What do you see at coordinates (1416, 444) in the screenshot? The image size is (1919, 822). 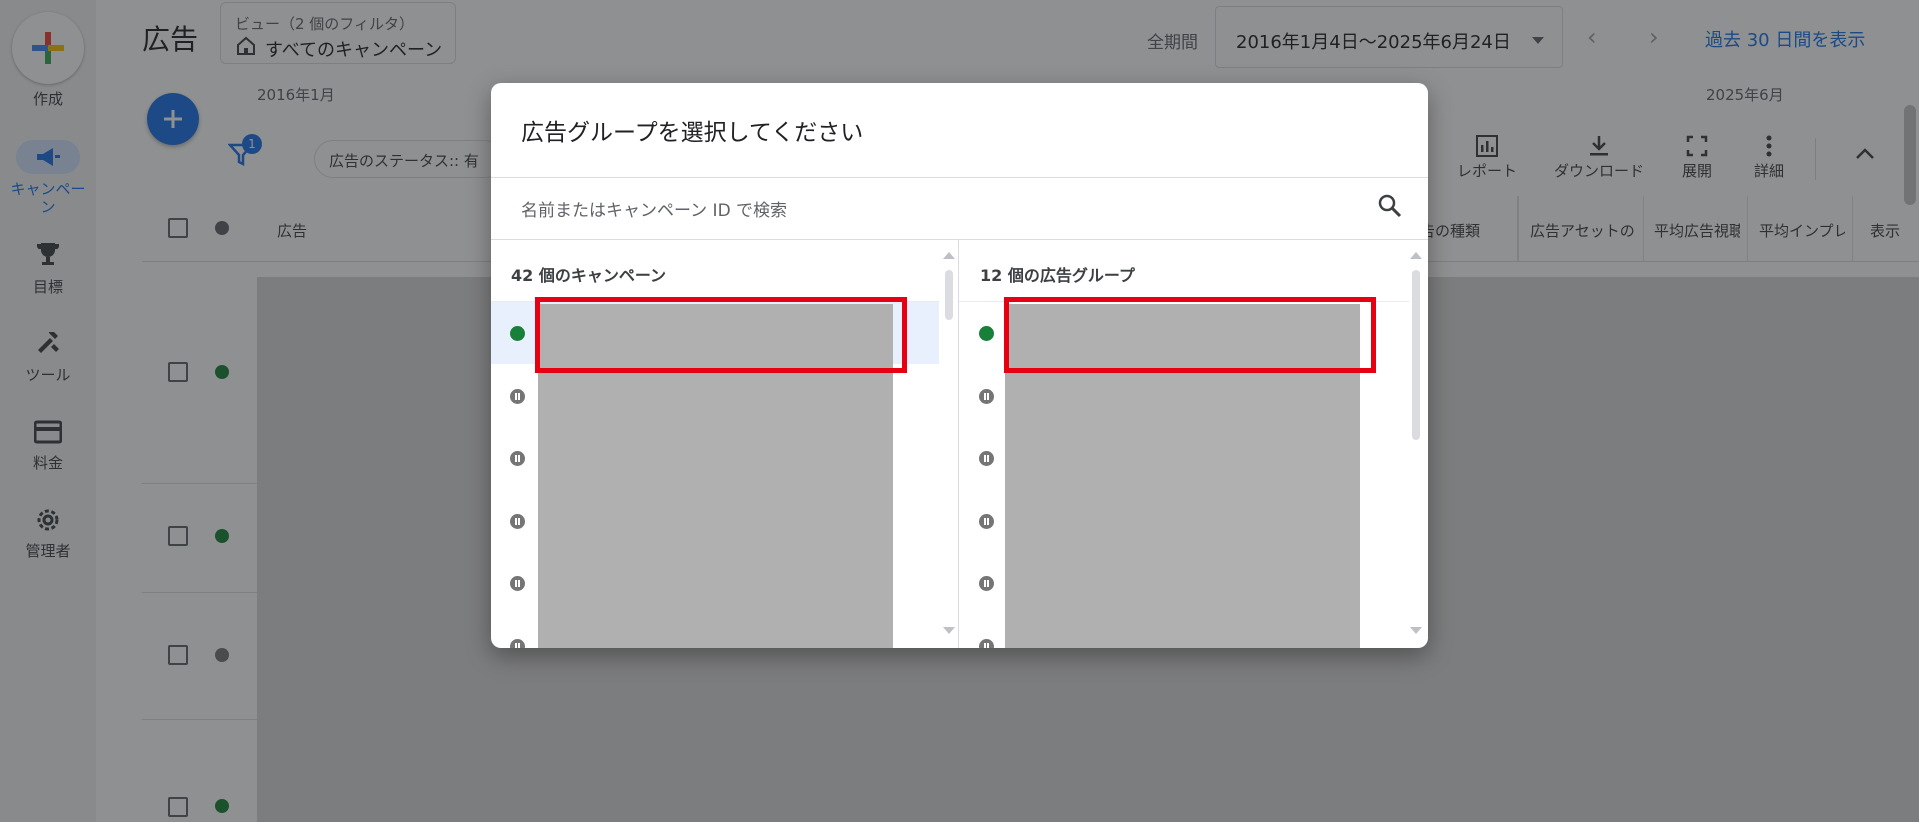 I see `adgroups-scrollbar` at bounding box center [1416, 444].